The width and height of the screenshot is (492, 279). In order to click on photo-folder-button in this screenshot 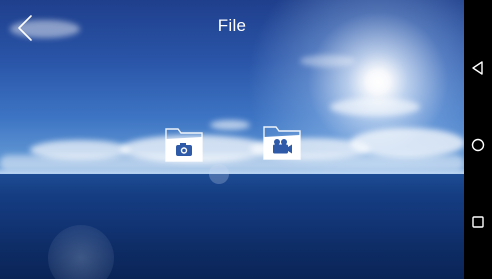, I will do `click(184, 145)`.